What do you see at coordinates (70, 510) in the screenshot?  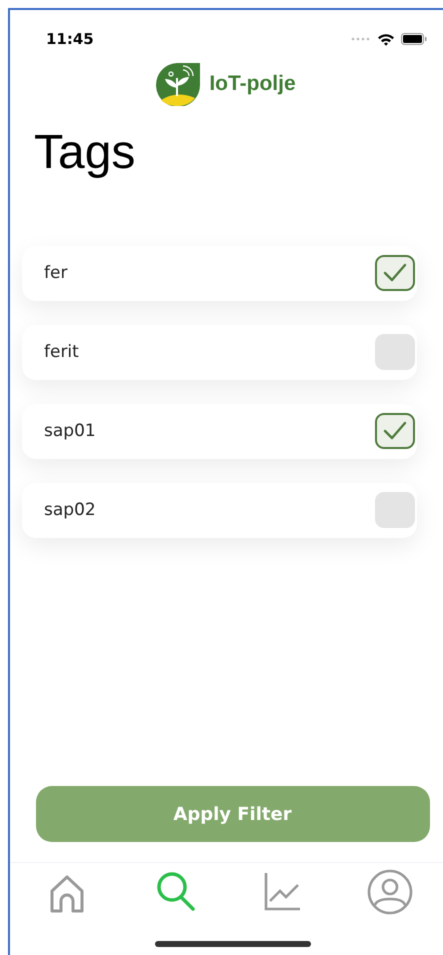 I see `tag-label: sap02` at bounding box center [70, 510].